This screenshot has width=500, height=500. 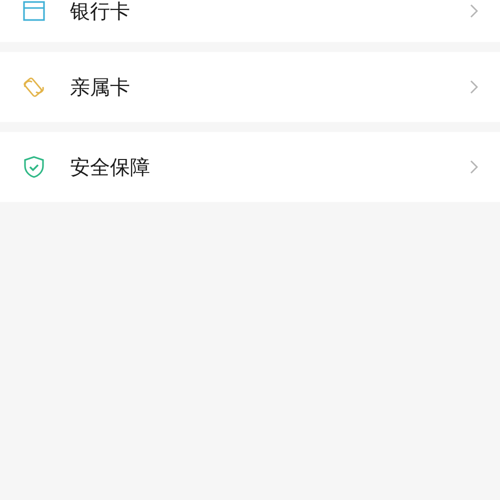 What do you see at coordinates (110, 167) in the screenshot?
I see `menu-label: 安全保障` at bounding box center [110, 167].